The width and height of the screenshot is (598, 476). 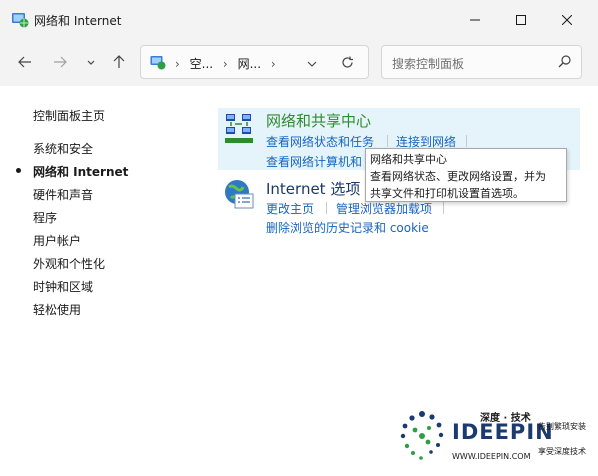 What do you see at coordinates (428, 64) in the screenshot?
I see `search-placeholder: 搜索控制面板` at bounding box center [428, 64].